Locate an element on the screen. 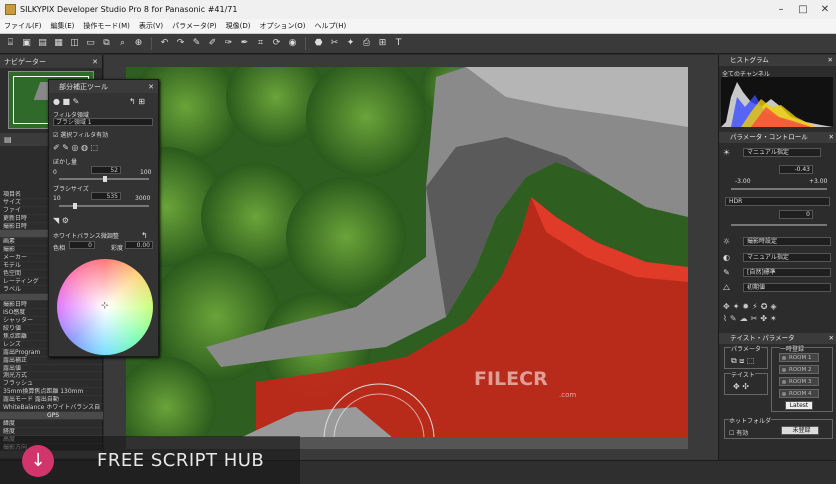  tone-dropper-icon: ✒ is located at coordinates (244, 43).